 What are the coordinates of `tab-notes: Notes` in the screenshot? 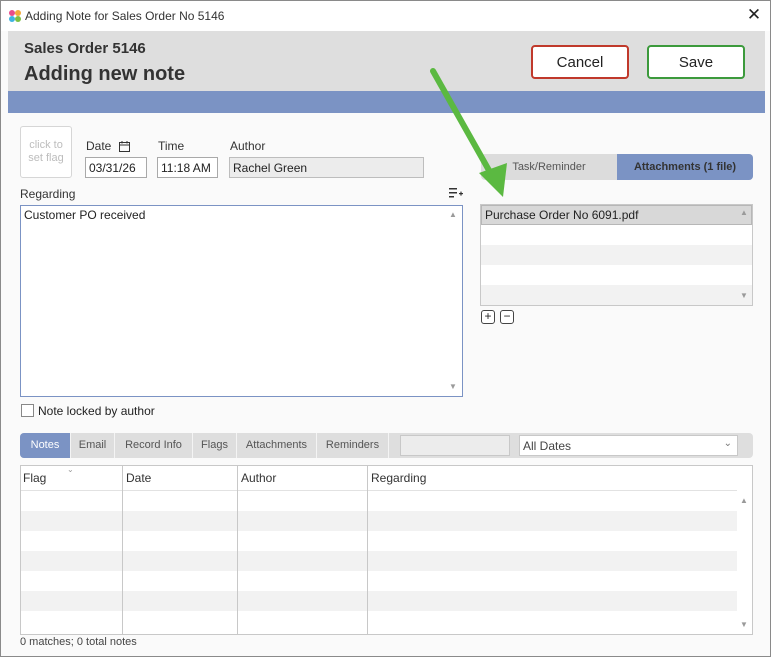 It's located at (45, 445).